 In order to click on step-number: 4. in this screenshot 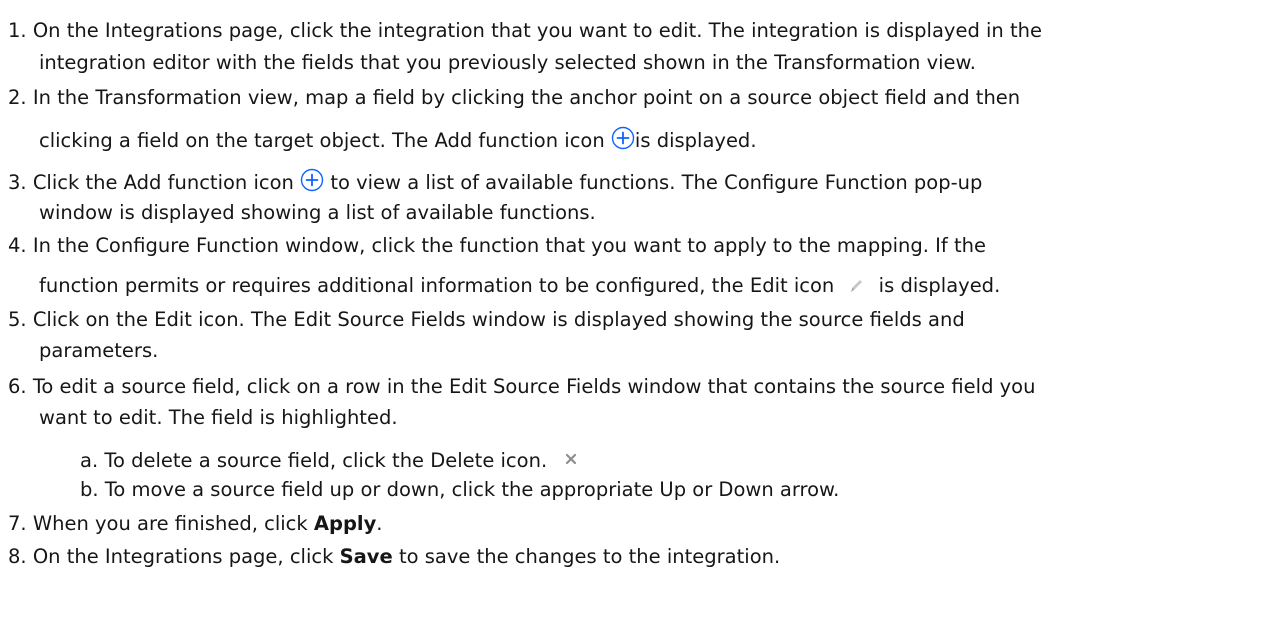, I will do `click(17, 245)`.